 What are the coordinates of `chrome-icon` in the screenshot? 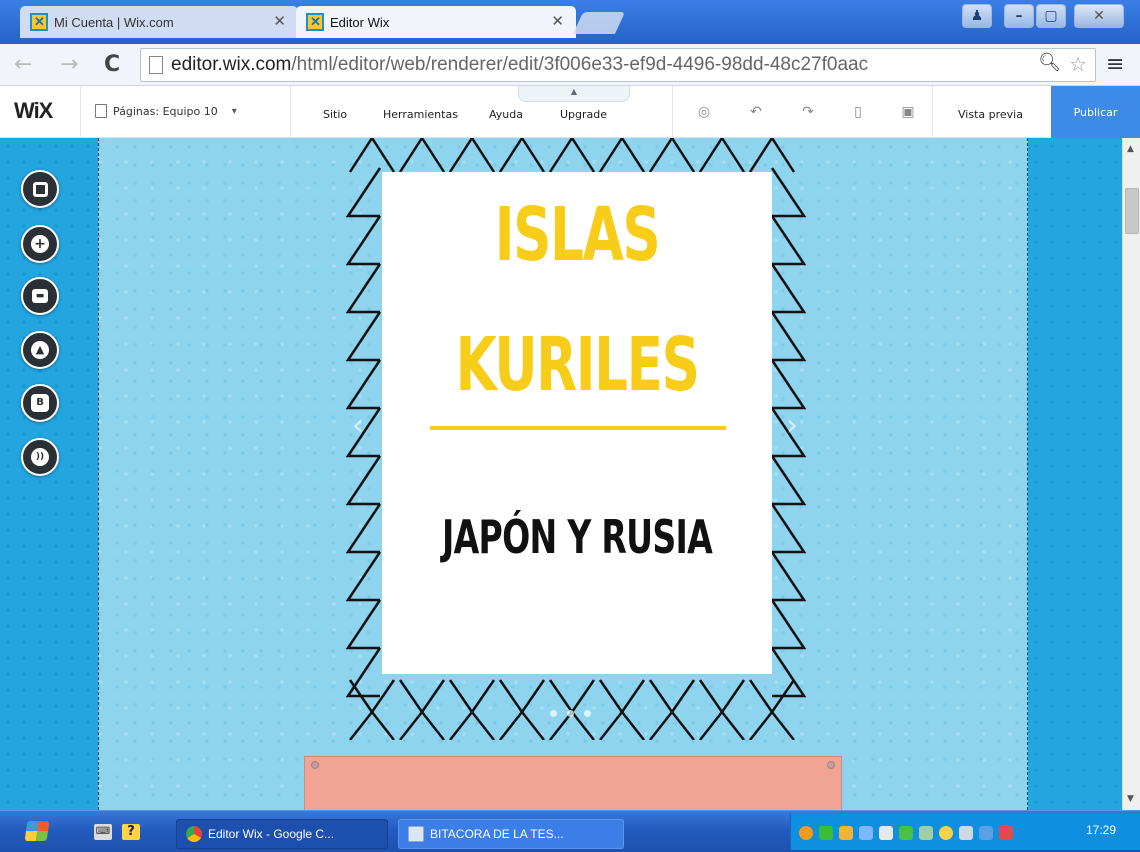 It's located at (194, 834).